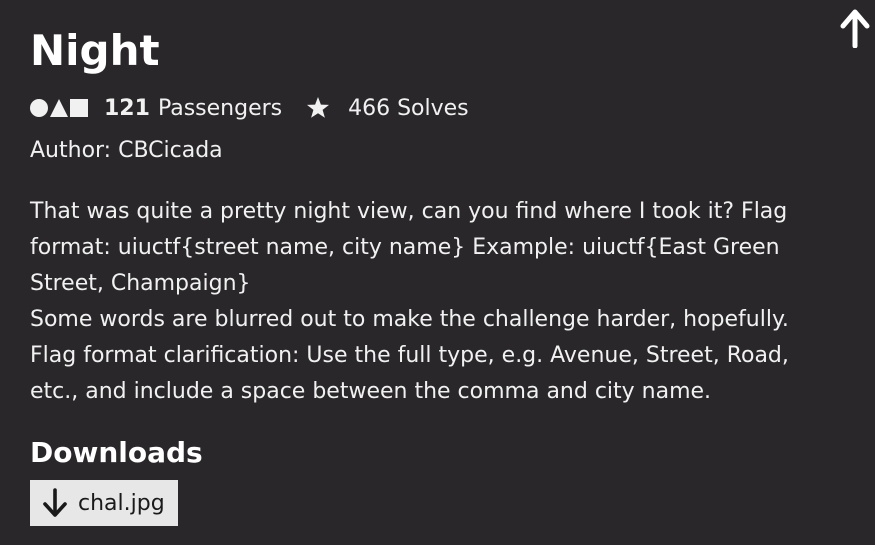 Image resolution: width=875 pixels, height=545 pixels. I want to click on download-file-name: chal.jpg, so click(121, 503).